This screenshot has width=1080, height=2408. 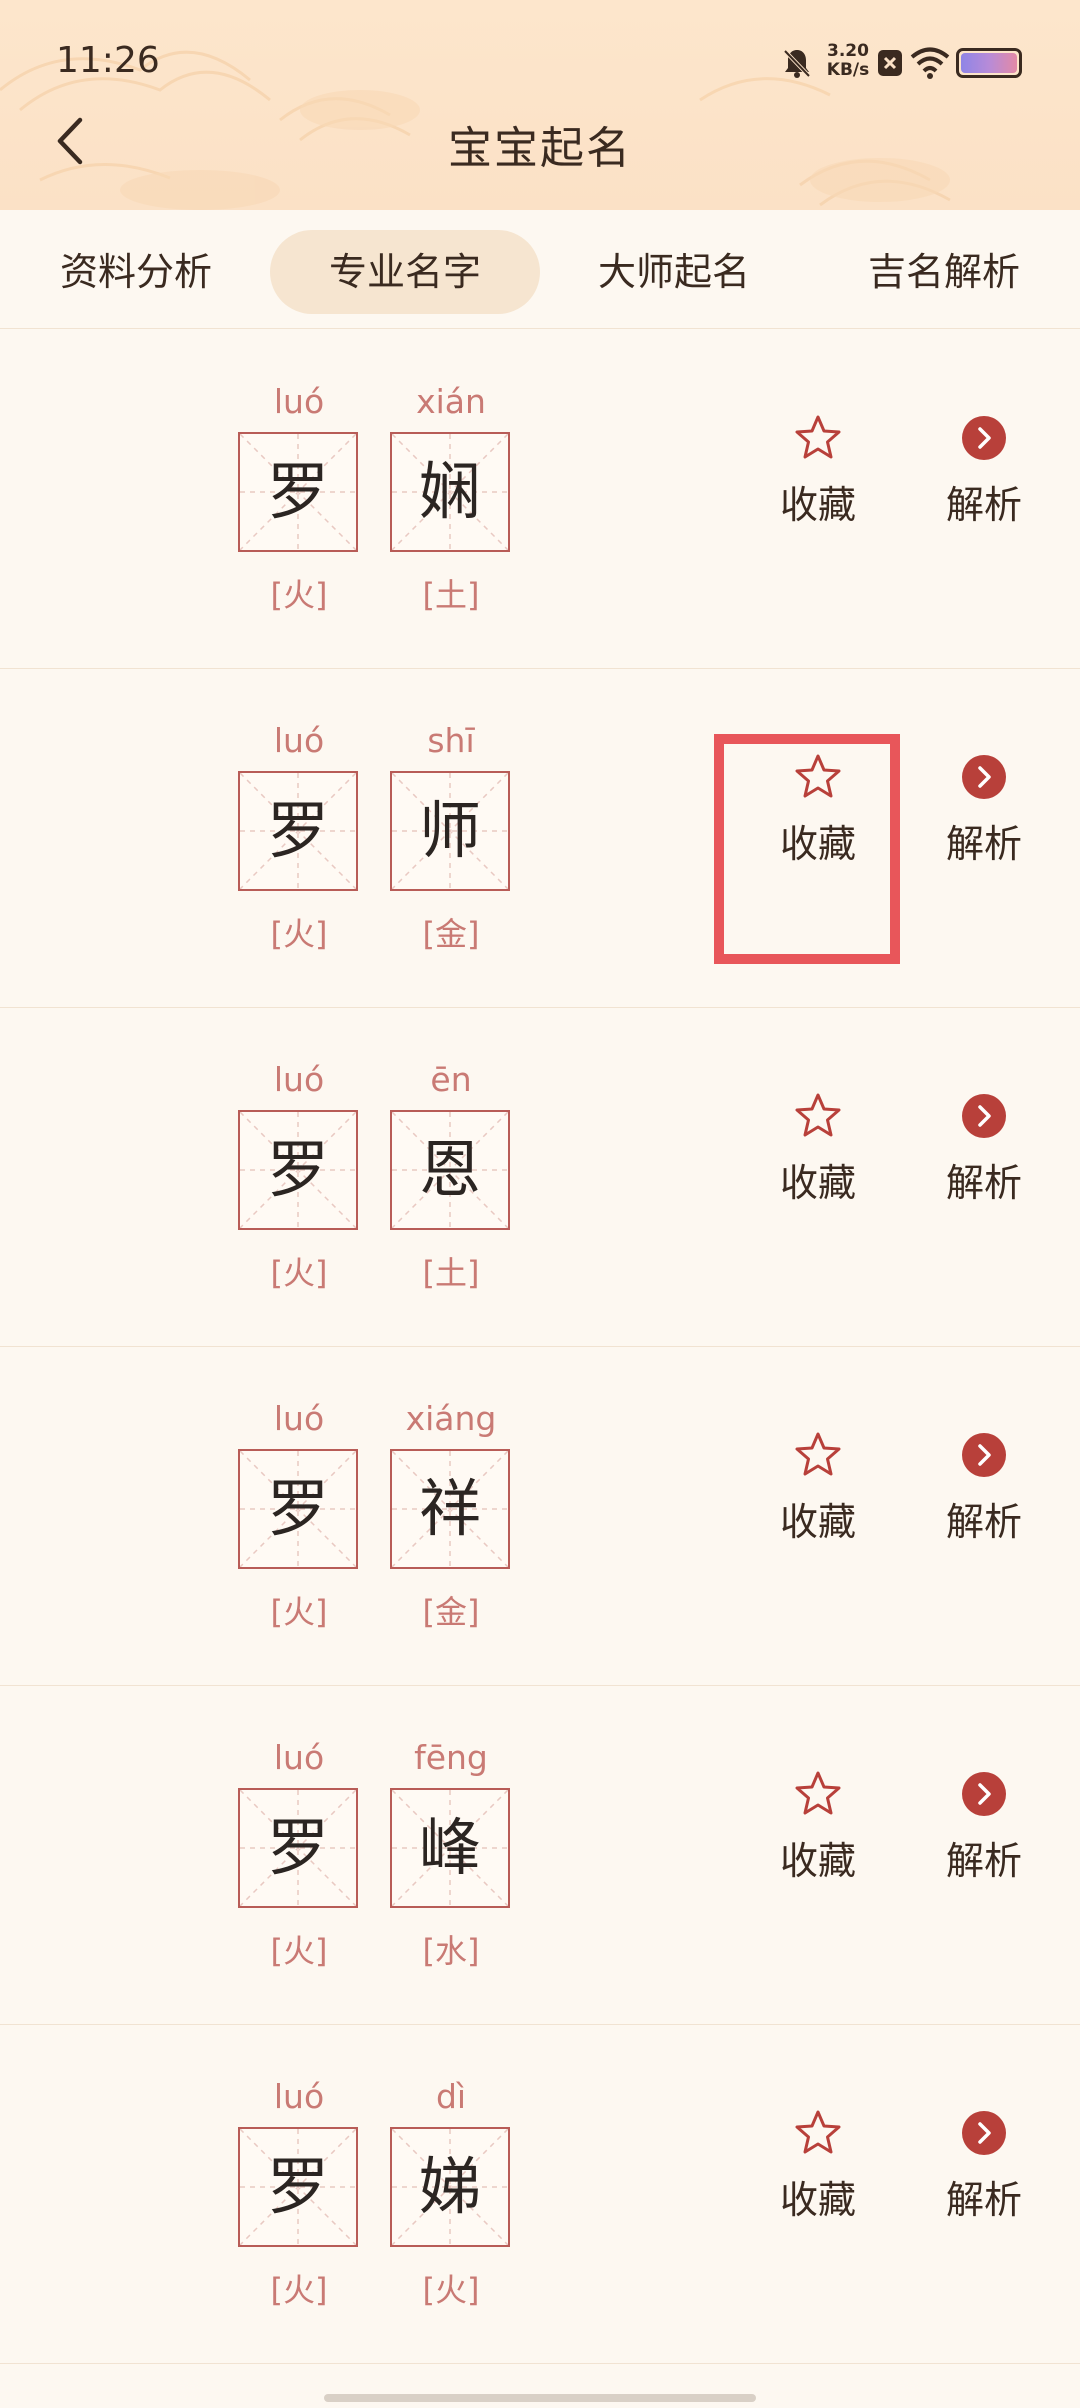 What do you see at coordinates (540, 148) in the screenshot?
I see `page-title: 宝宝起名` at bounding box center [540, 148].